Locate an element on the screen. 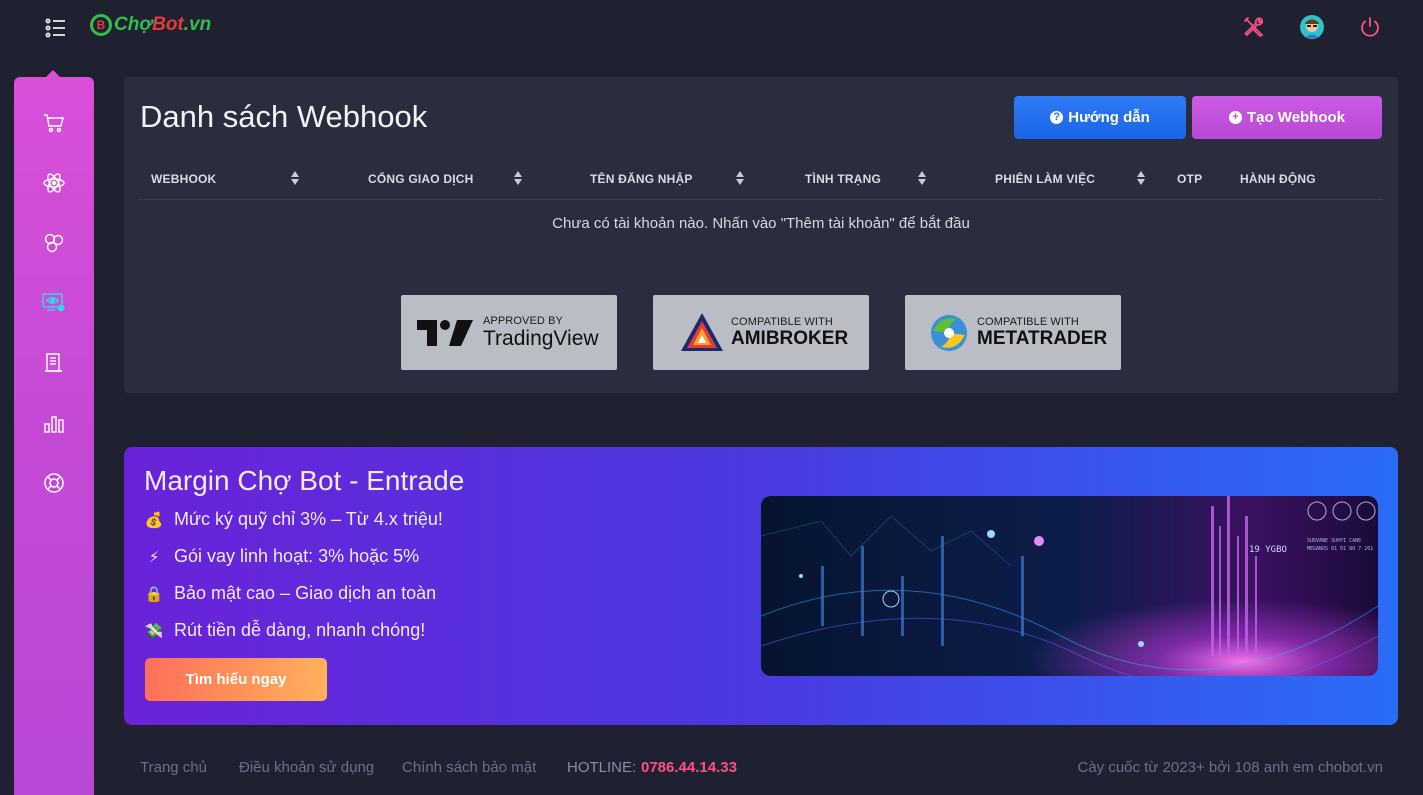  column-header-gateway: CỔNG GIAO DỊCH is located at coordinates (420, 179).